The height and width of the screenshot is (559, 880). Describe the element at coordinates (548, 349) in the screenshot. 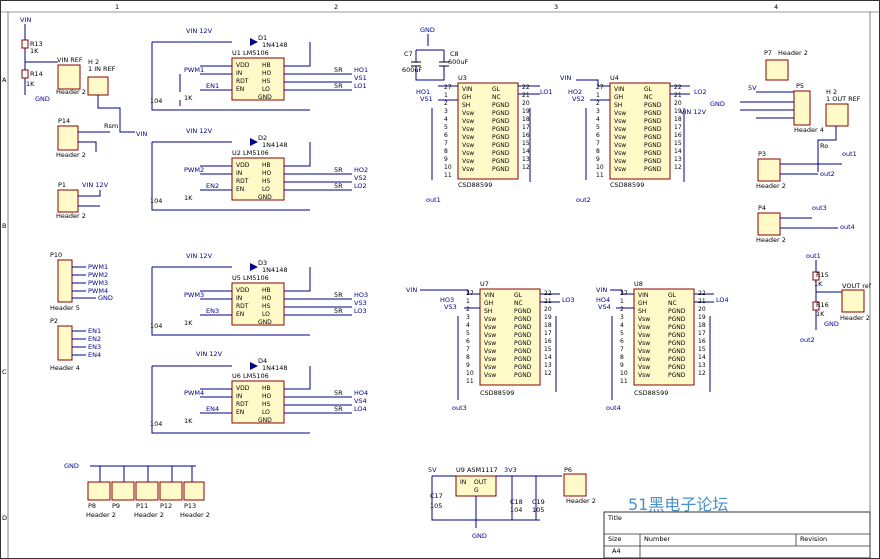

I see `u7-num-right-7: 15` at that location.